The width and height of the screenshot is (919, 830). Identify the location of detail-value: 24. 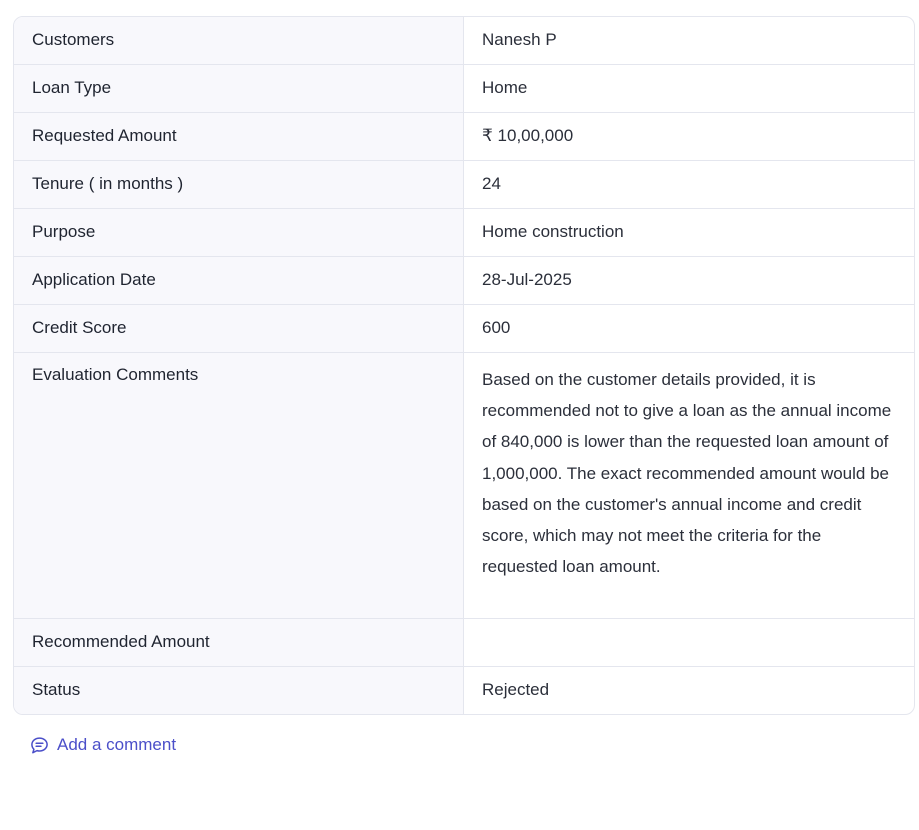
(491, 183).